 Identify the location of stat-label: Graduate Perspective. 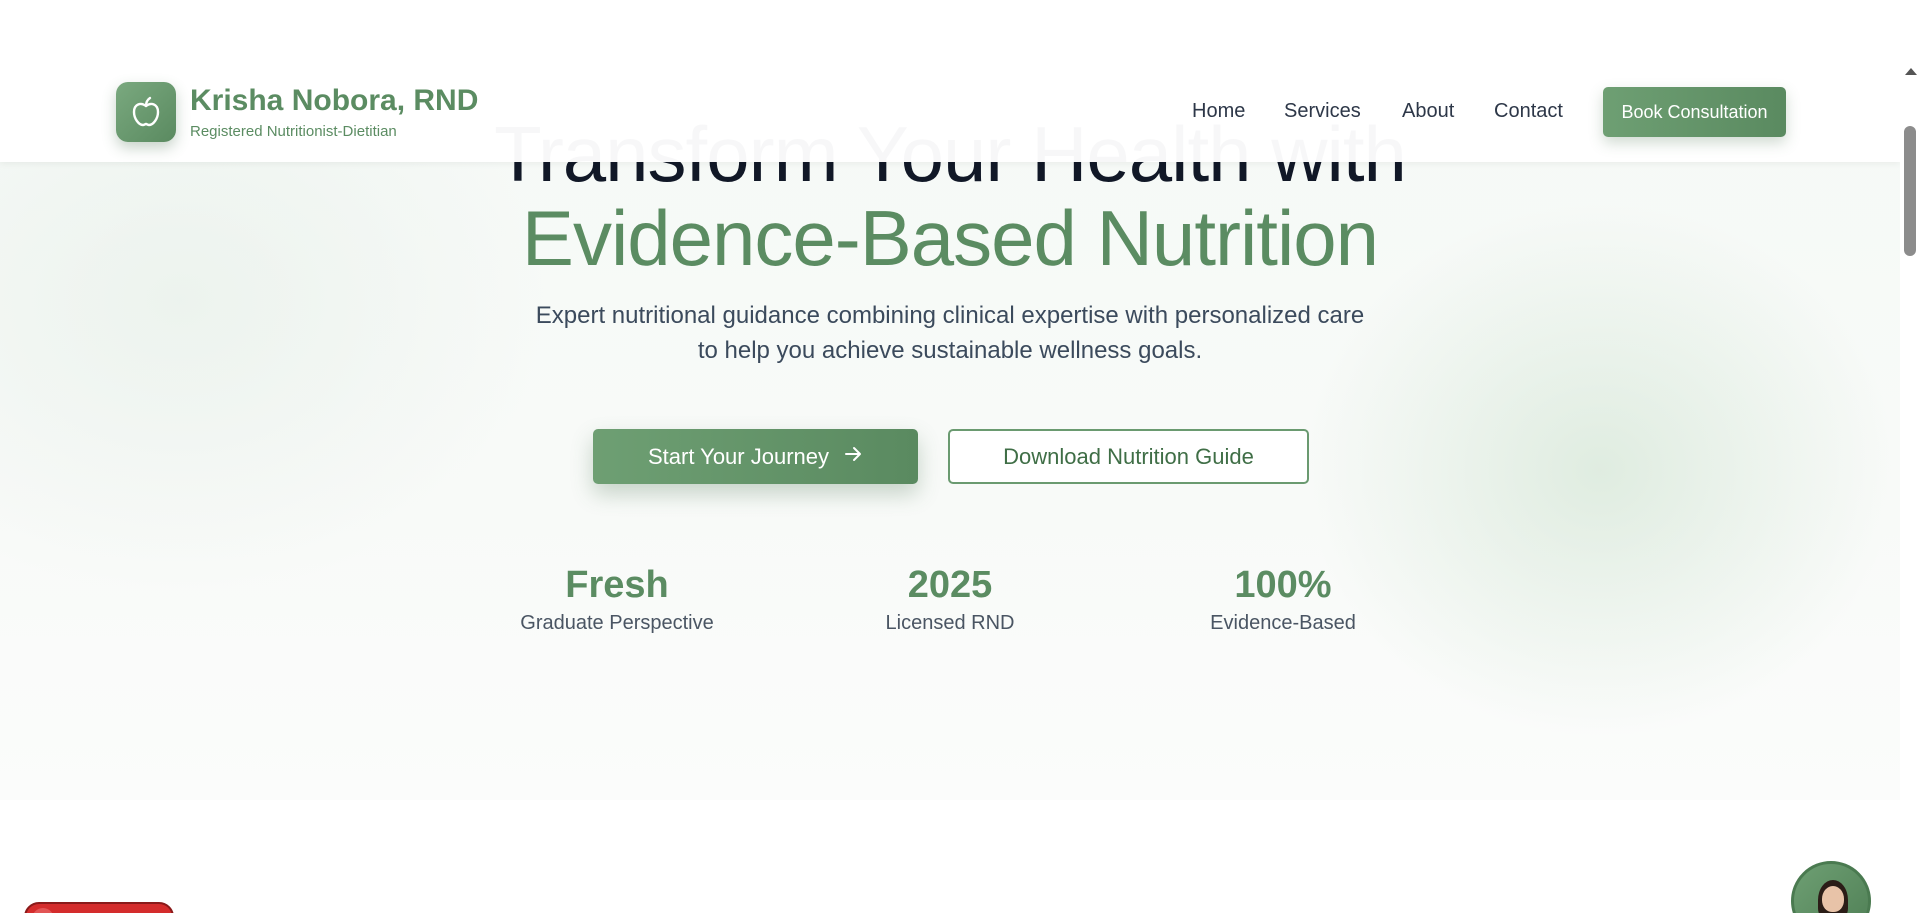
(617, 623).